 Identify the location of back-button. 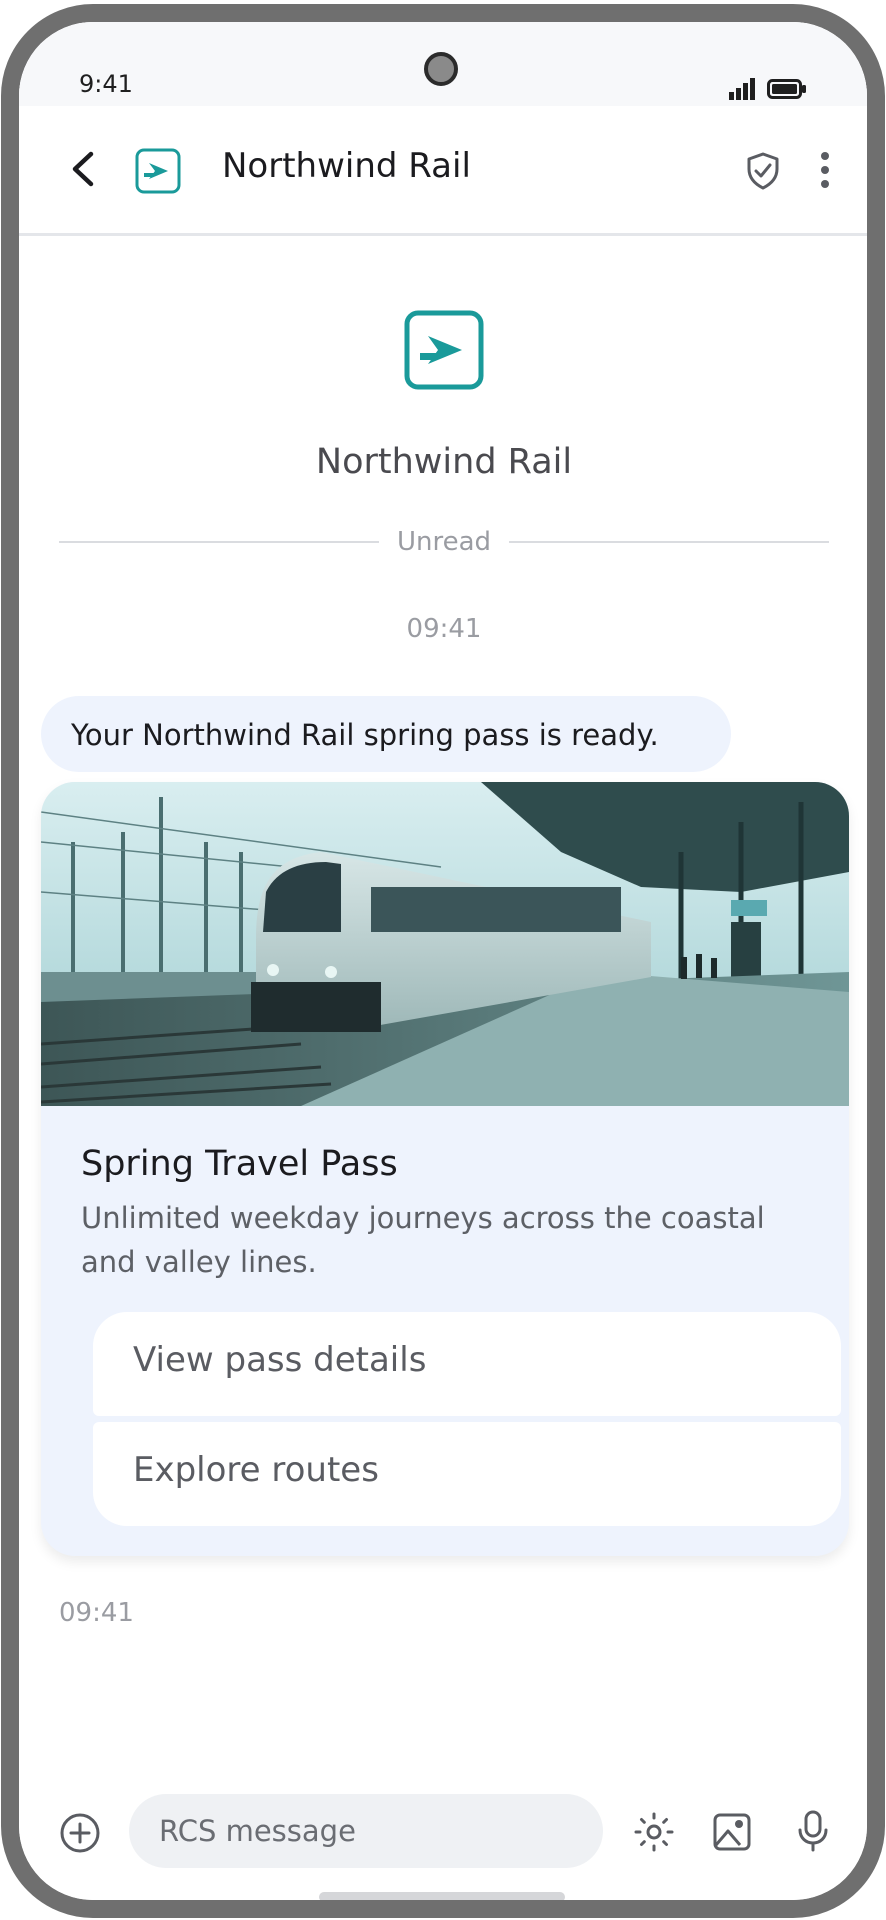
(83, 169).